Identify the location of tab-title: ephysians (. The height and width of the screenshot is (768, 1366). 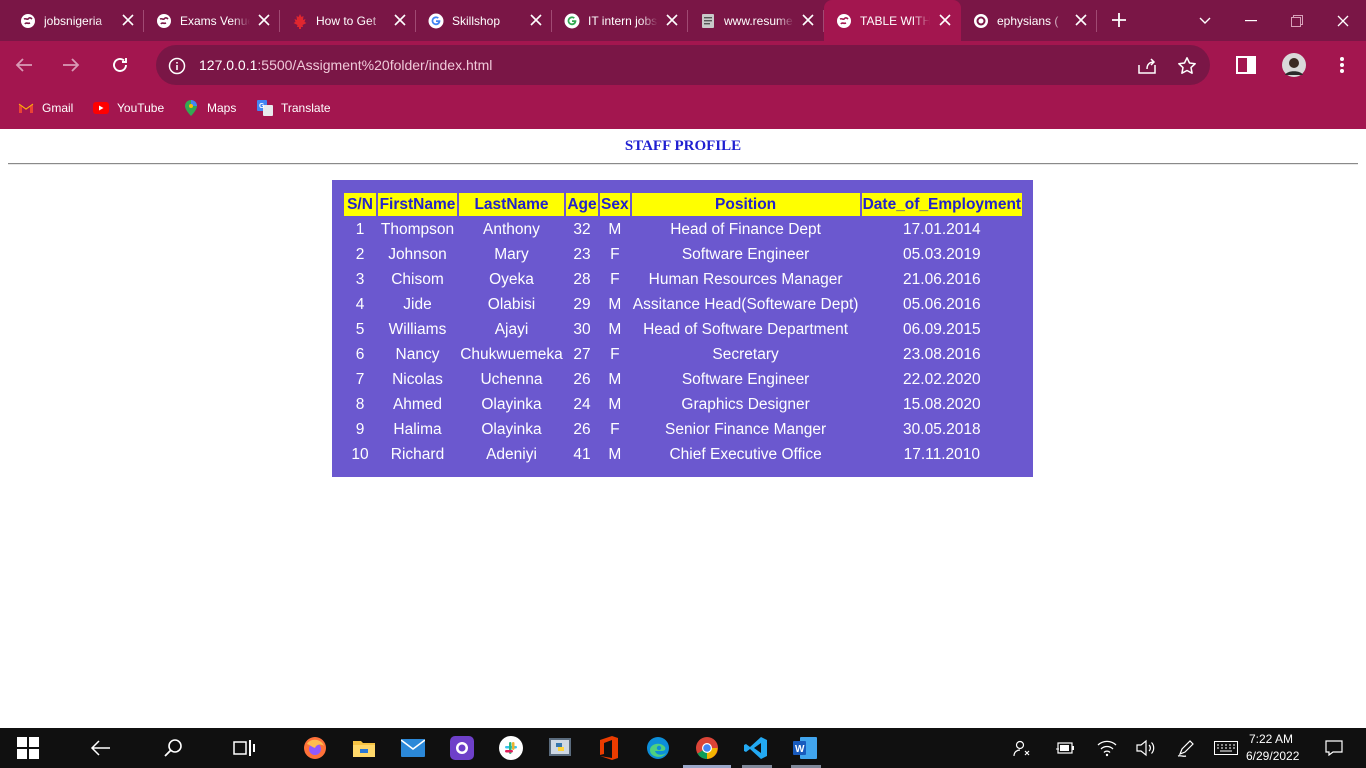
(1028, 20).